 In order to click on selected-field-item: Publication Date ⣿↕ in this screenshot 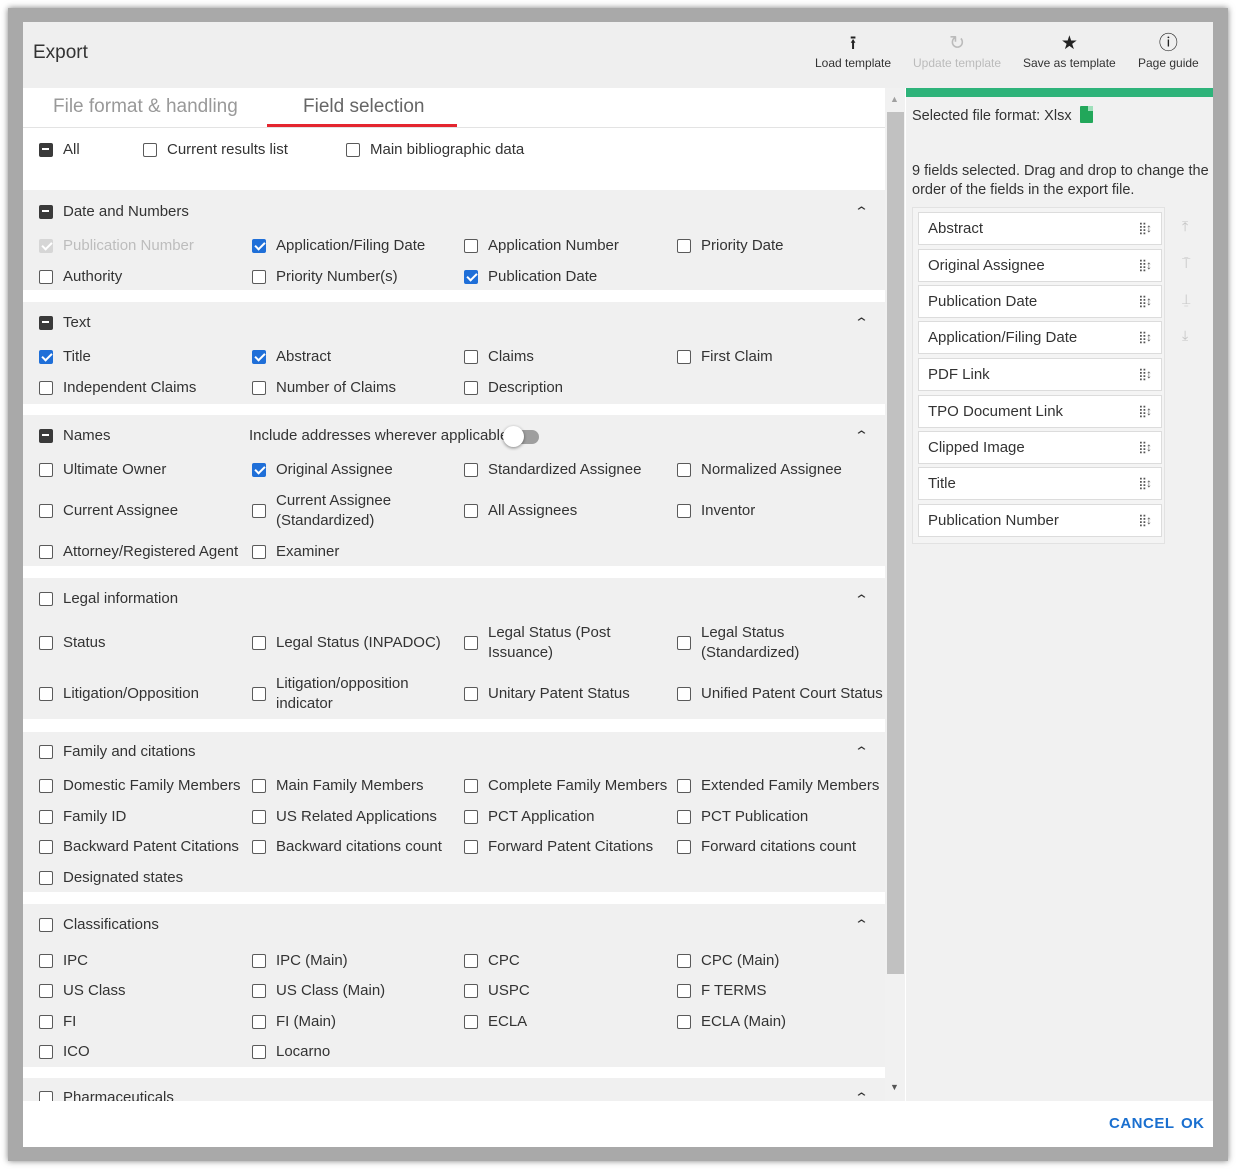, I will do `click(1040, 301)`.